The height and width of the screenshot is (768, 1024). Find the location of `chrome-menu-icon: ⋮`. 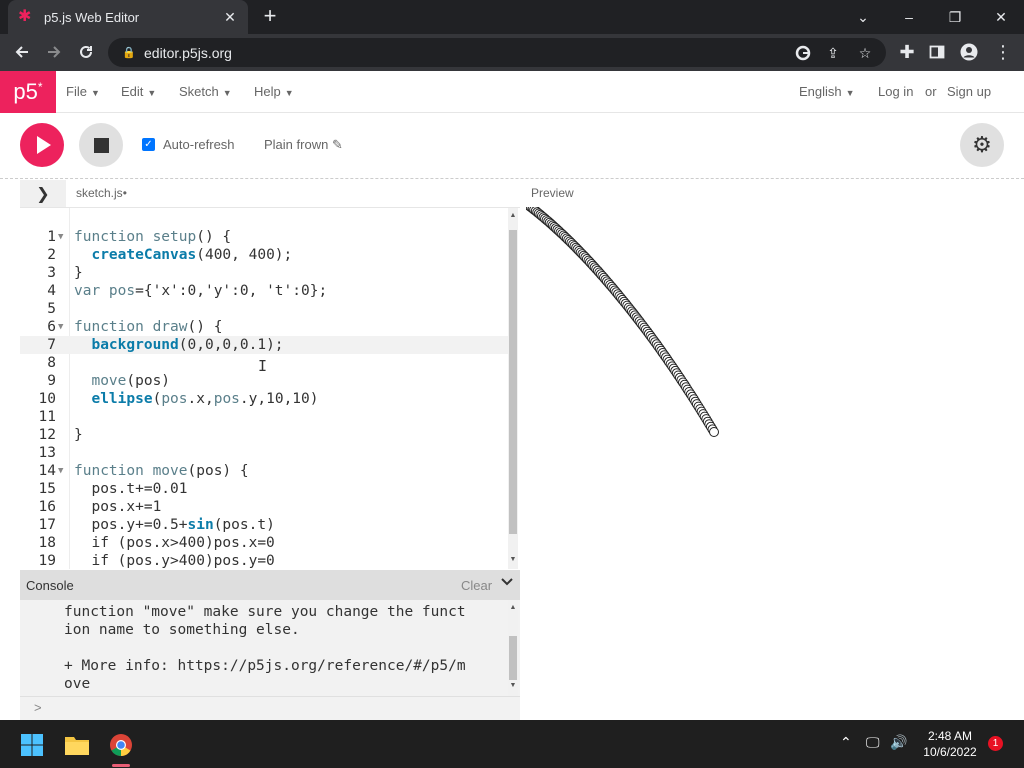

chrome-menu-icon: ⋮ is located at coordinates (1003, 52).